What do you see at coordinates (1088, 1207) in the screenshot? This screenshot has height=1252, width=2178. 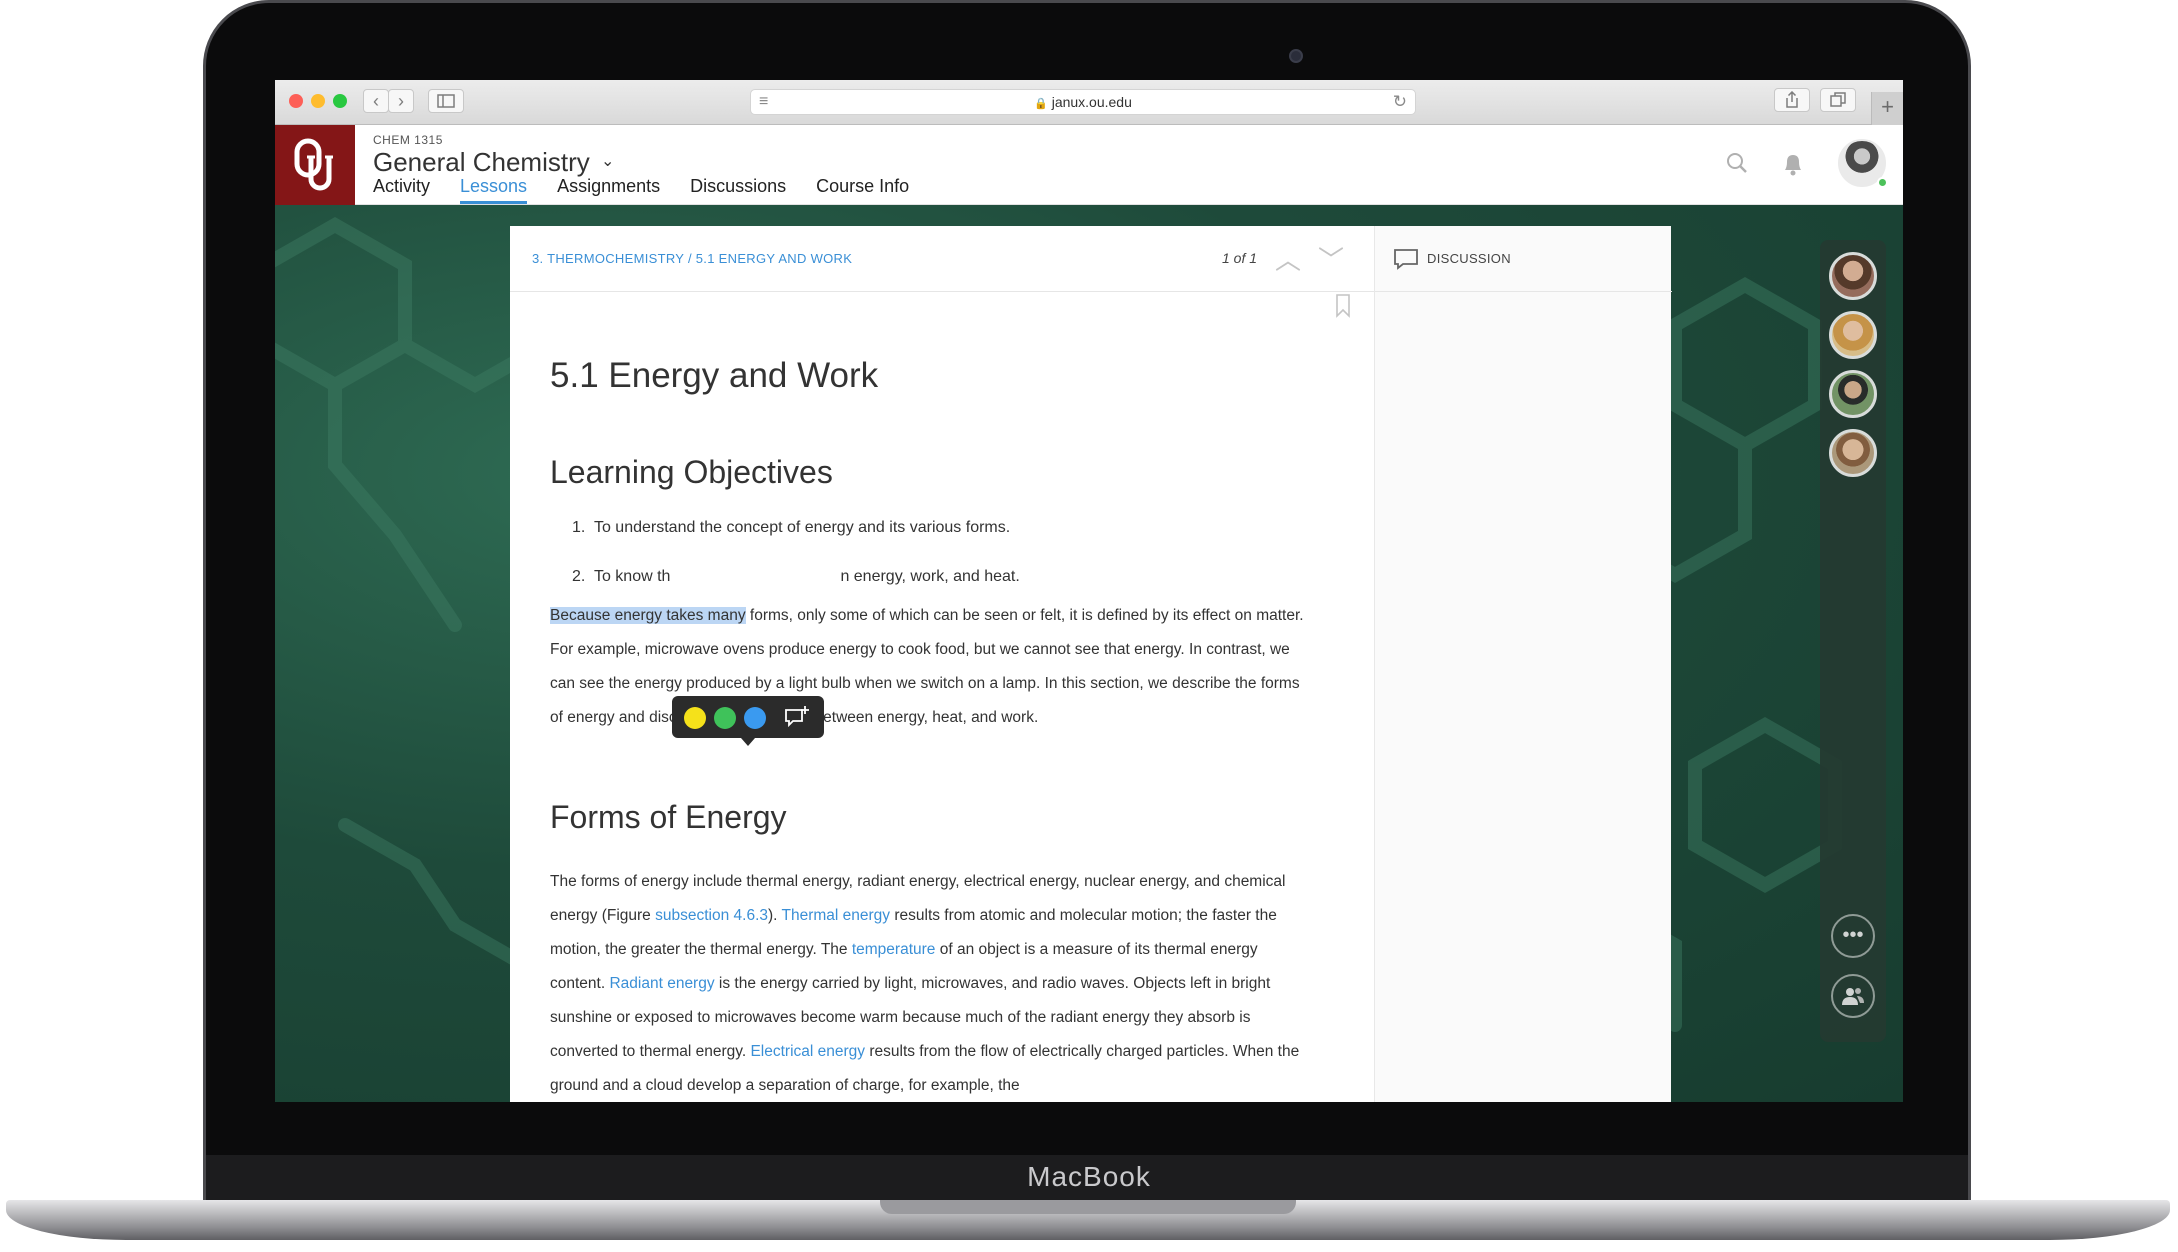 I see `base-notch` at bounding box center [1088, 1207].